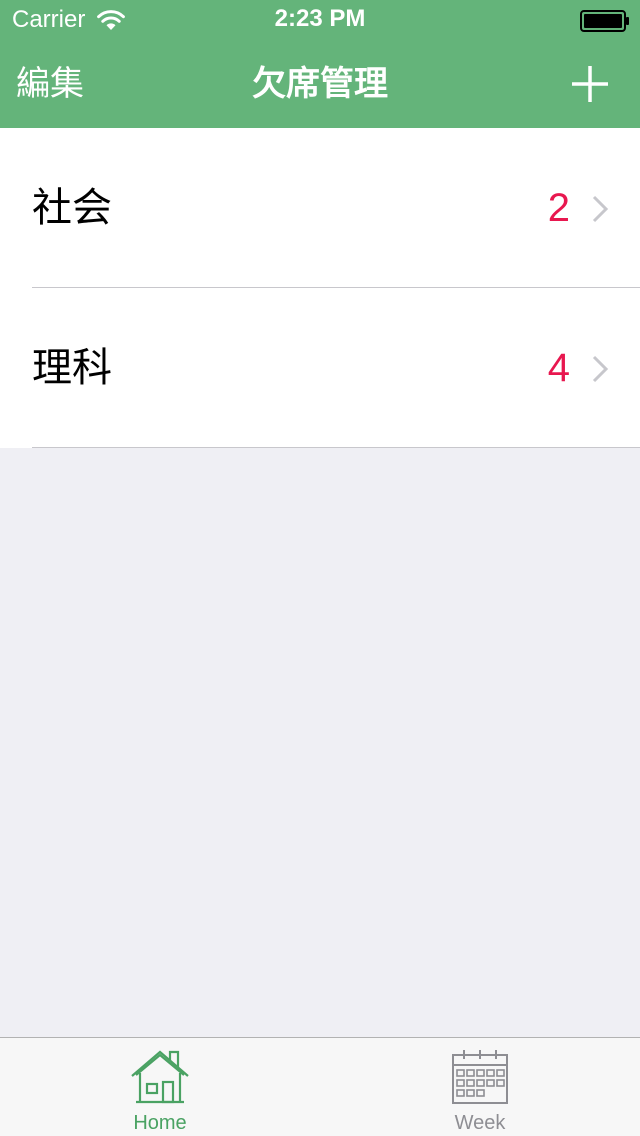  I want to click on home-icon, so click(160, 1077).